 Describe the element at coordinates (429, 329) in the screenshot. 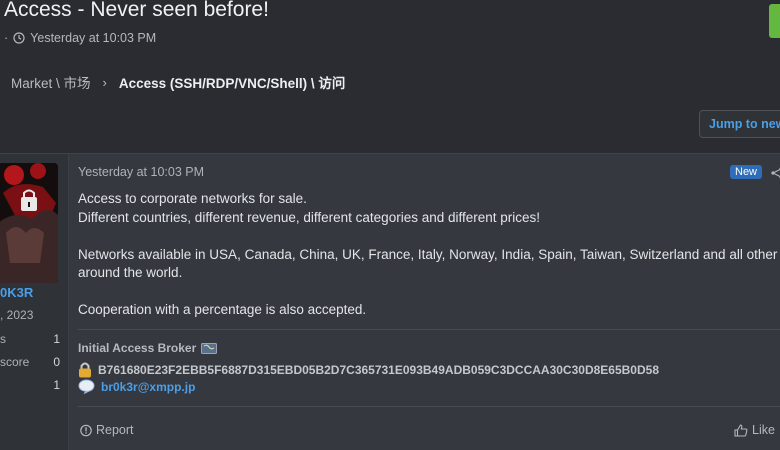

I see `signature-divider` at that location.